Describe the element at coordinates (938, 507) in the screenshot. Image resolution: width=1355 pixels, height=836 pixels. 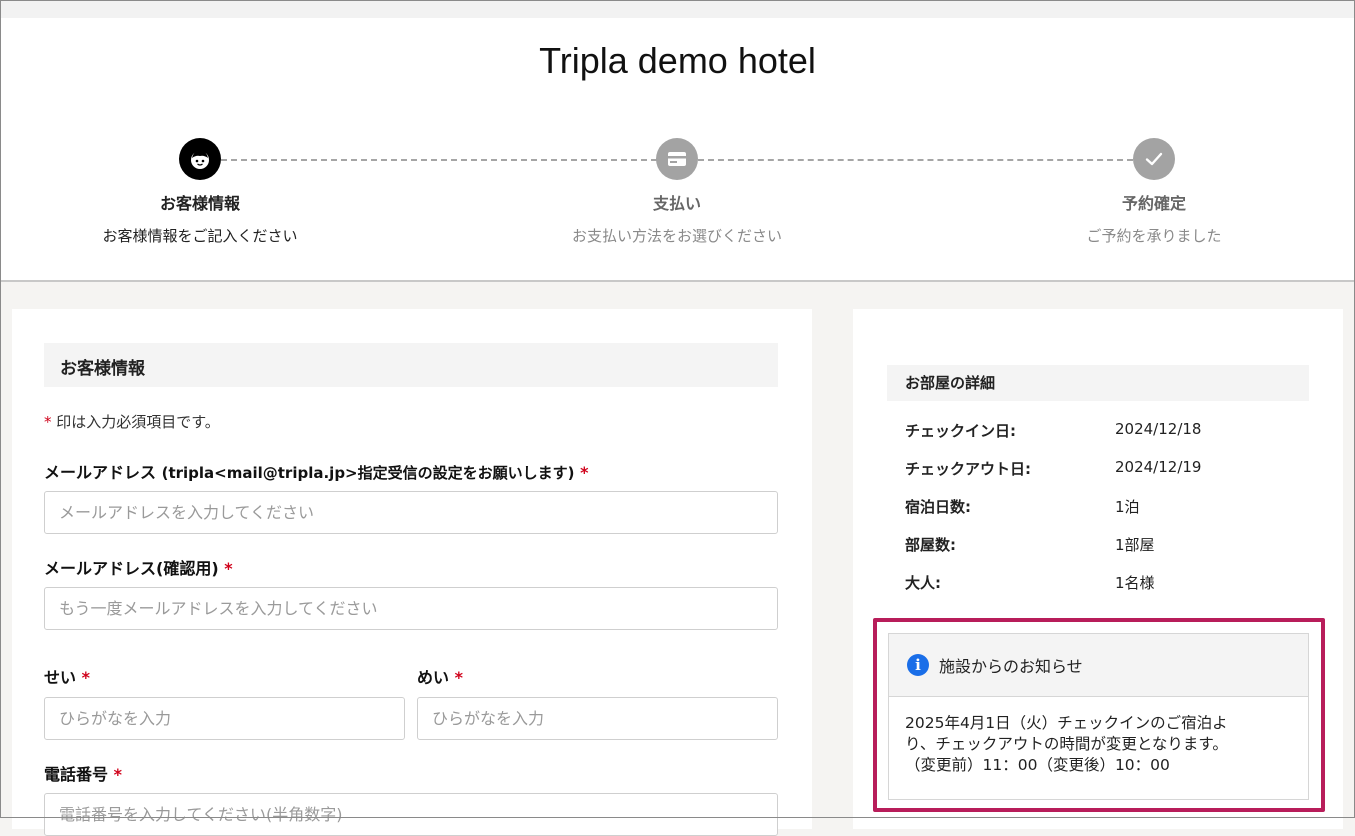
I see `detail-label: 宿泊日数:` at that location.